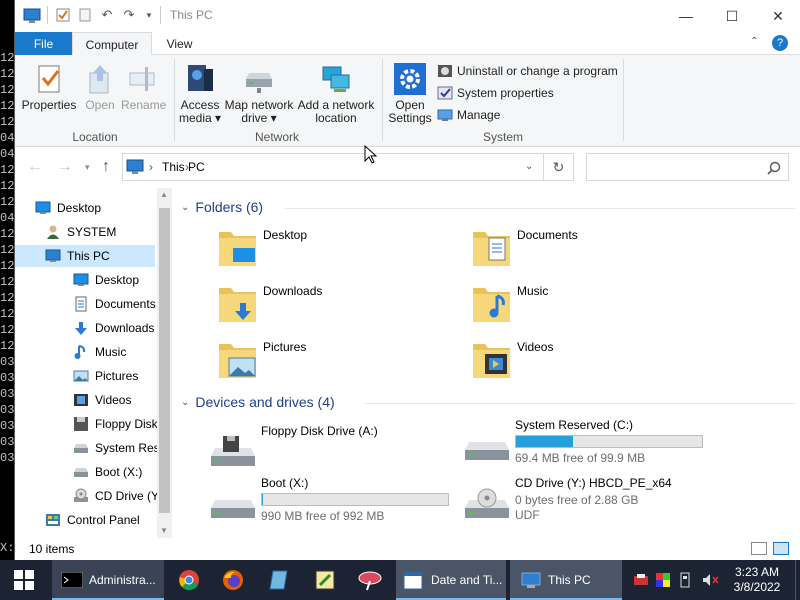 This screenshot has height=600, width=800. I want to click on open-settings-button: Open Settings, so click(410, 94).